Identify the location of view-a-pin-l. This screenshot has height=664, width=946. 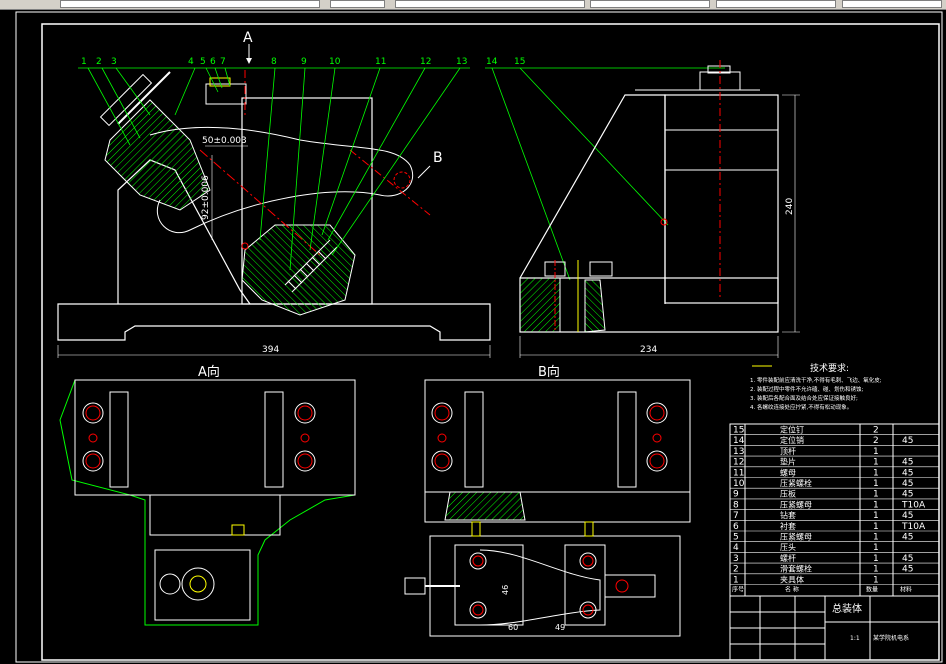
(93, 438).